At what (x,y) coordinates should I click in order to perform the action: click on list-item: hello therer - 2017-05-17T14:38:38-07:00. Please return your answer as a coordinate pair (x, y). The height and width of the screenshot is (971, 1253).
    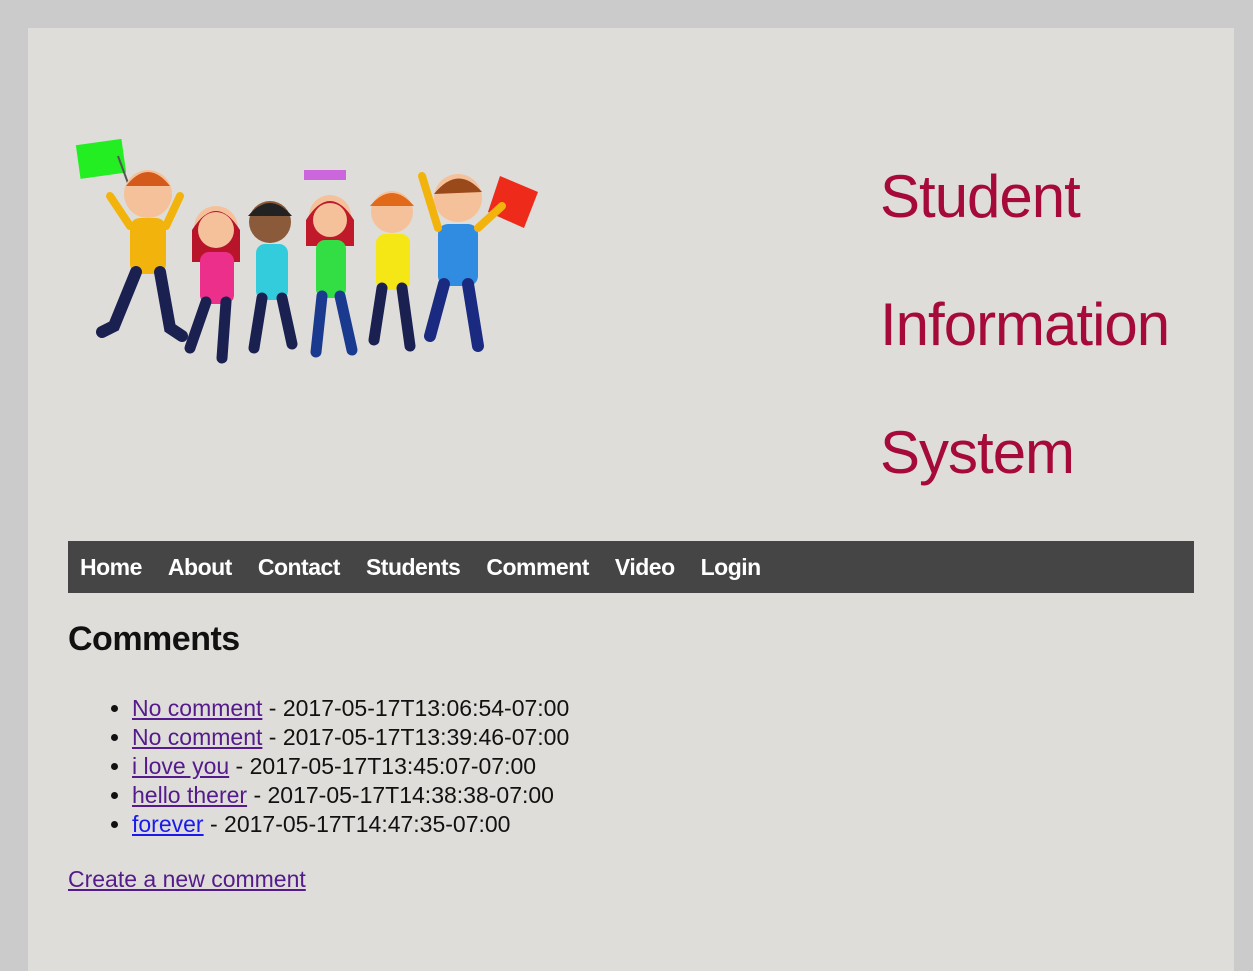
    Looking at the image, I should click on (350, 795).